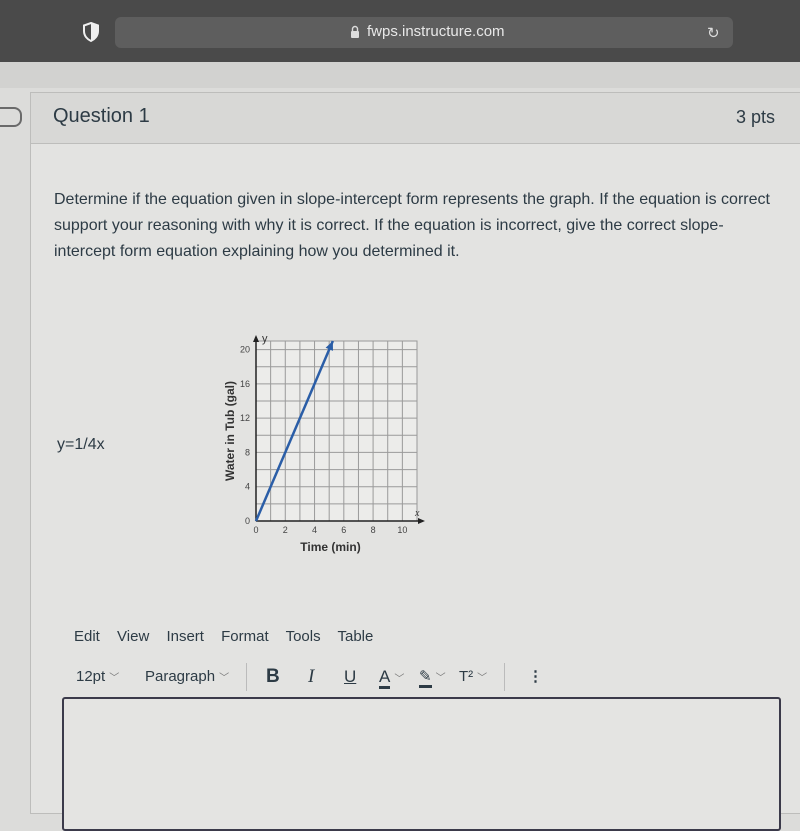  What do you see at coordinates (385, 678) in the screenshot?
I see `text-color-icon: A` at bounding box center [385, 678].